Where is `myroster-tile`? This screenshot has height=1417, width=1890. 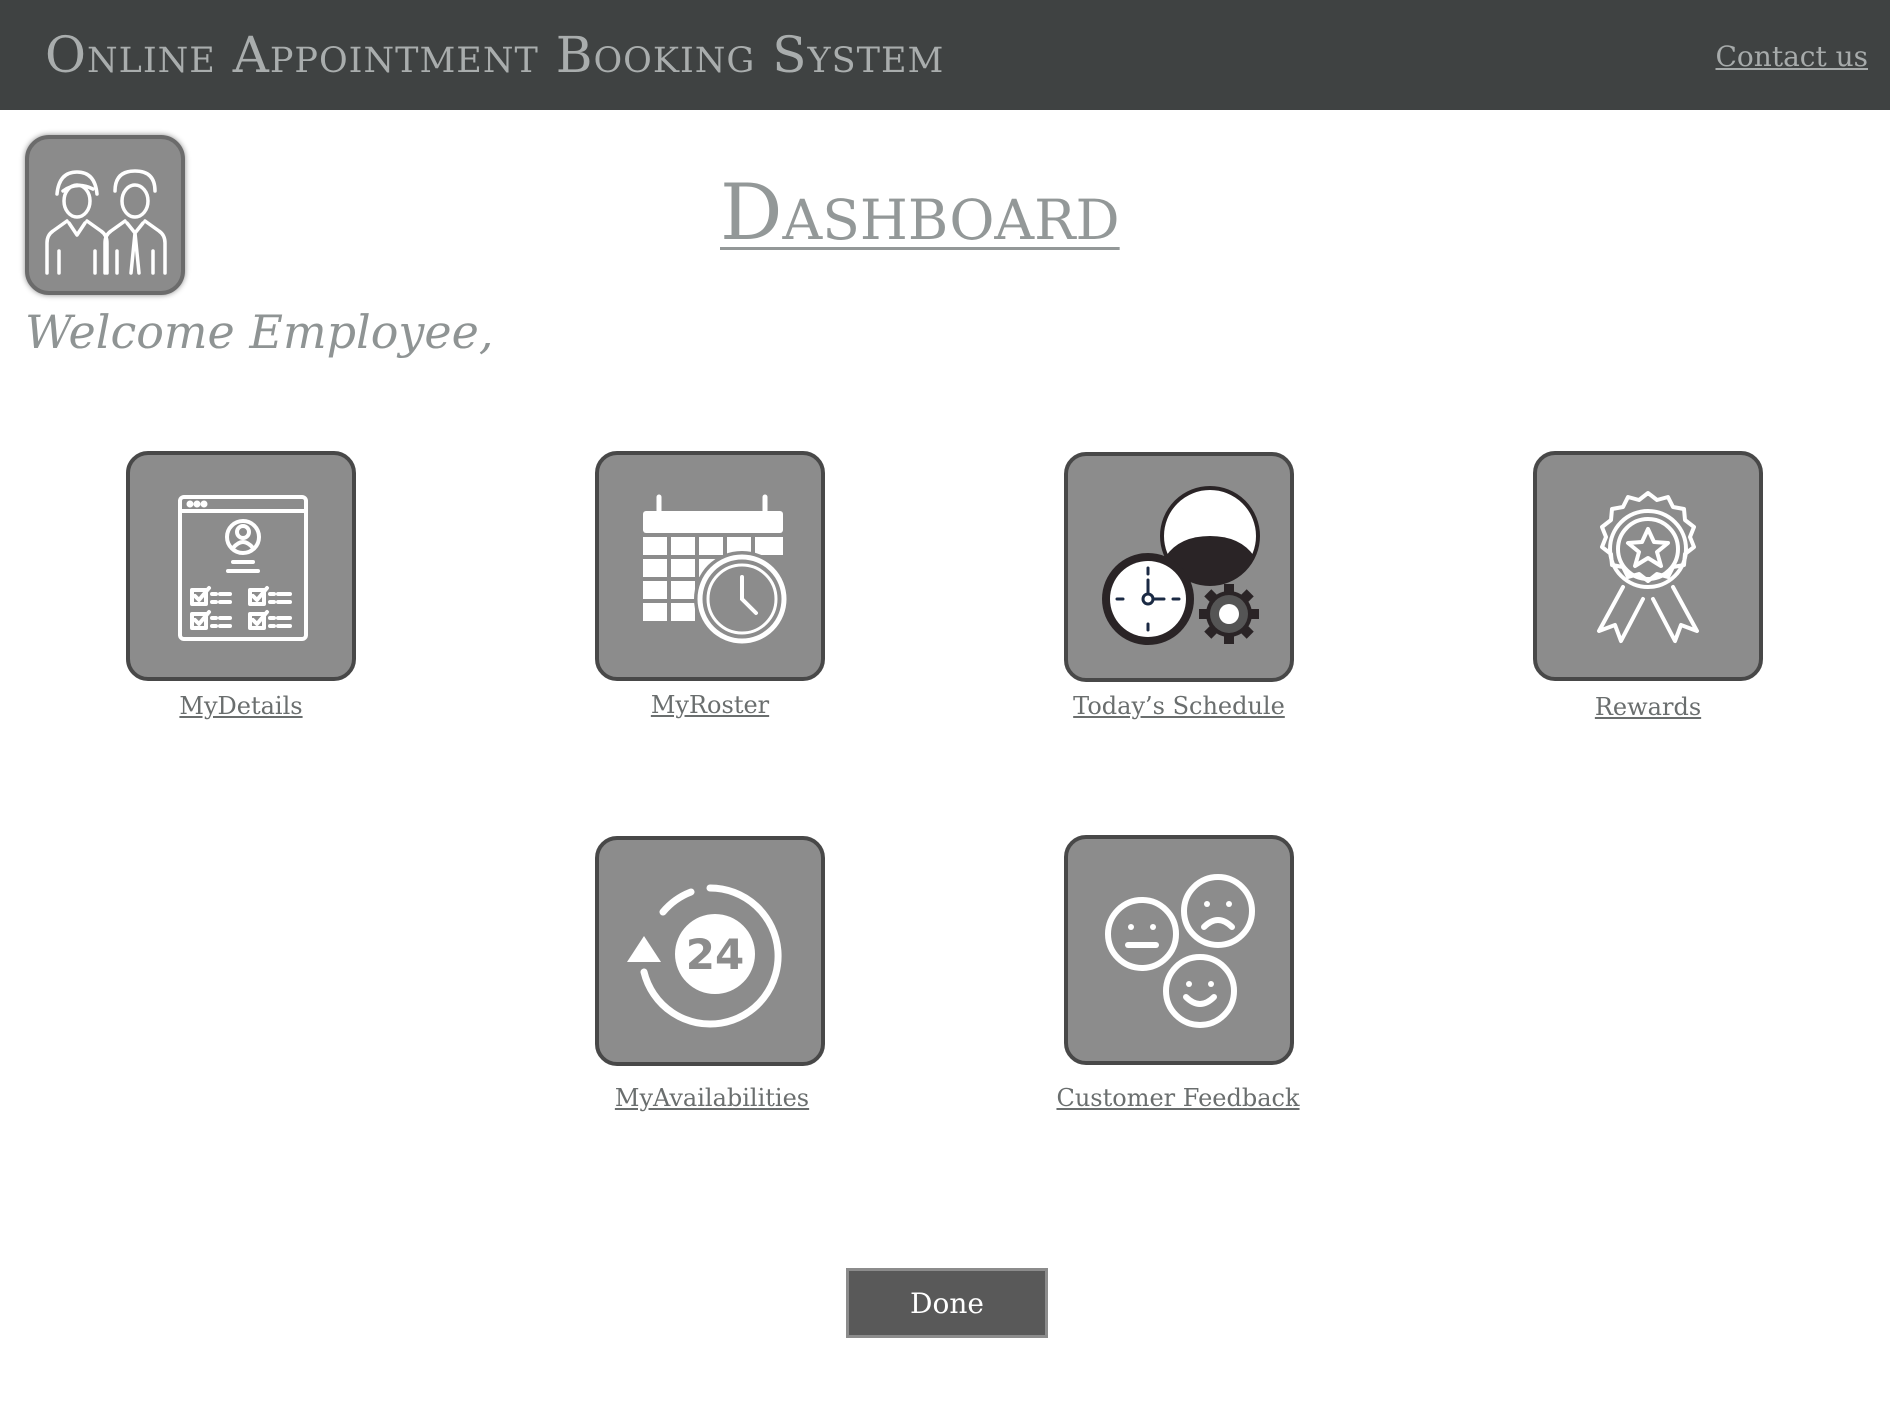 myroster-tile is located at coordinates (710, 566).